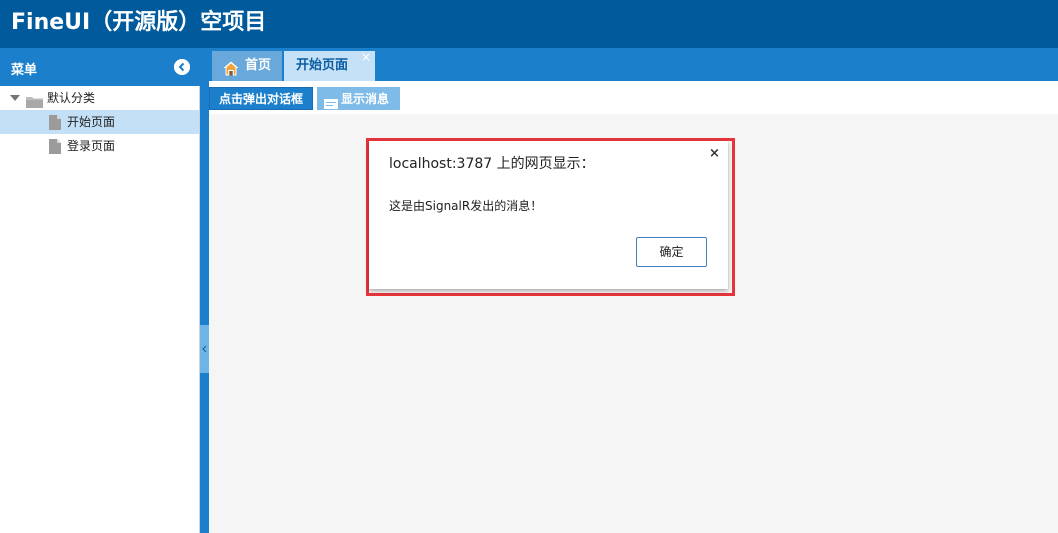 Image resolution: width=1058 pixels, height=533 pixels. What do you see at coordinates (633, 64) in the screenshot?
I see `tab-strip: 首页 开始页面 ×` at bounding box center [633, 64].